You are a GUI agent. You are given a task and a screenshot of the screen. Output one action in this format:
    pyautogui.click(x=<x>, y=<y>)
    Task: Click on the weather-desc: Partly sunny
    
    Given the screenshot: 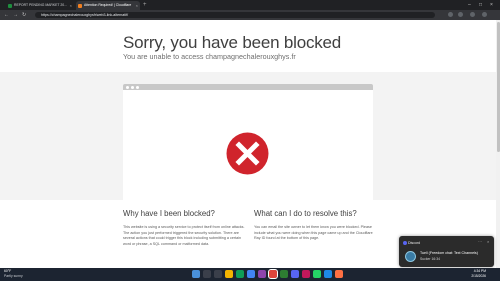 What is the action you would take?
    pyautogui.click(x=13, y=275)
    